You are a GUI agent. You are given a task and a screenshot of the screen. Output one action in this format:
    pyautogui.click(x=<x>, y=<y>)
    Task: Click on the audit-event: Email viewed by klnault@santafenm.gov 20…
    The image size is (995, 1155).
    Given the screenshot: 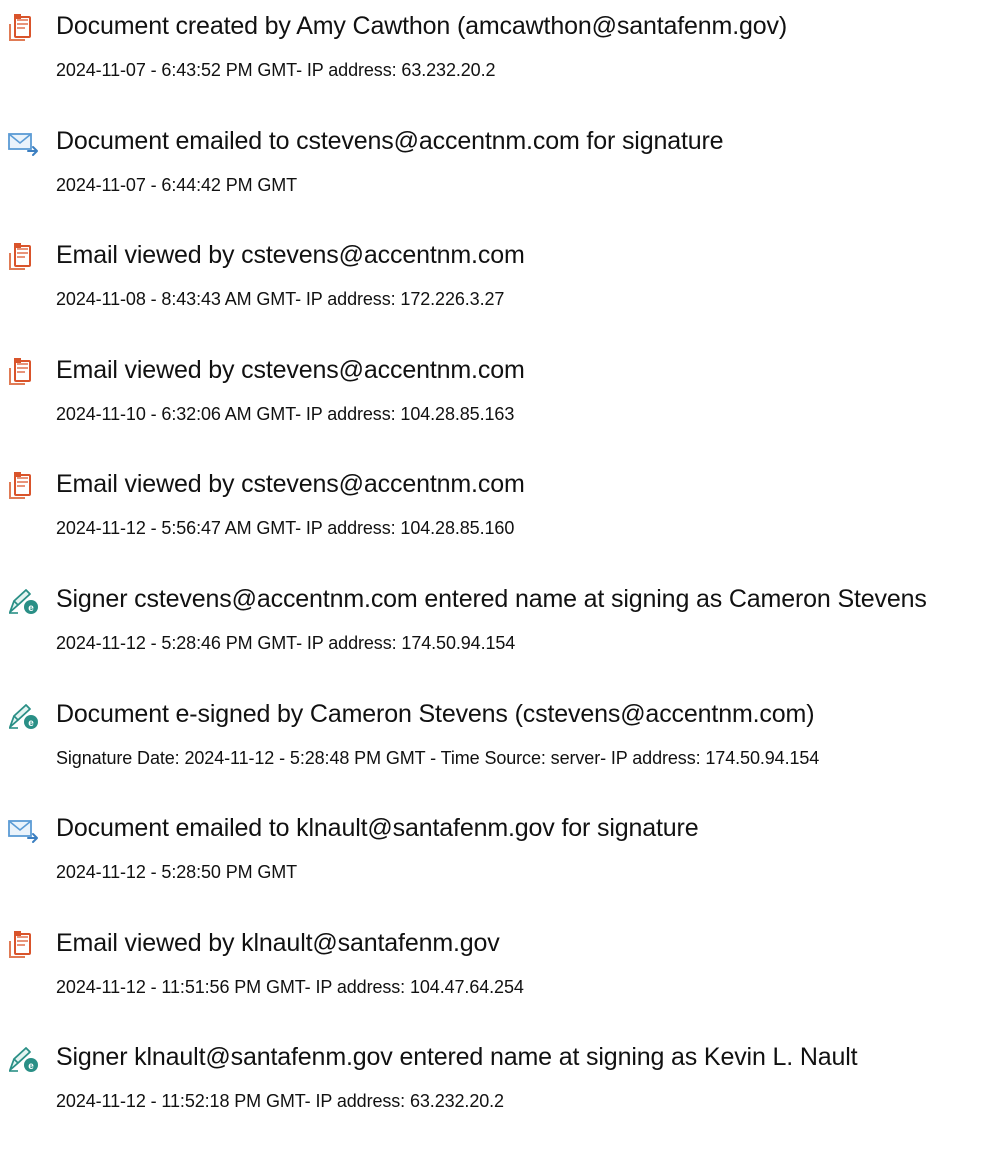 What is the action you would take?
    pyautogui.click(x=497, y=983)
    